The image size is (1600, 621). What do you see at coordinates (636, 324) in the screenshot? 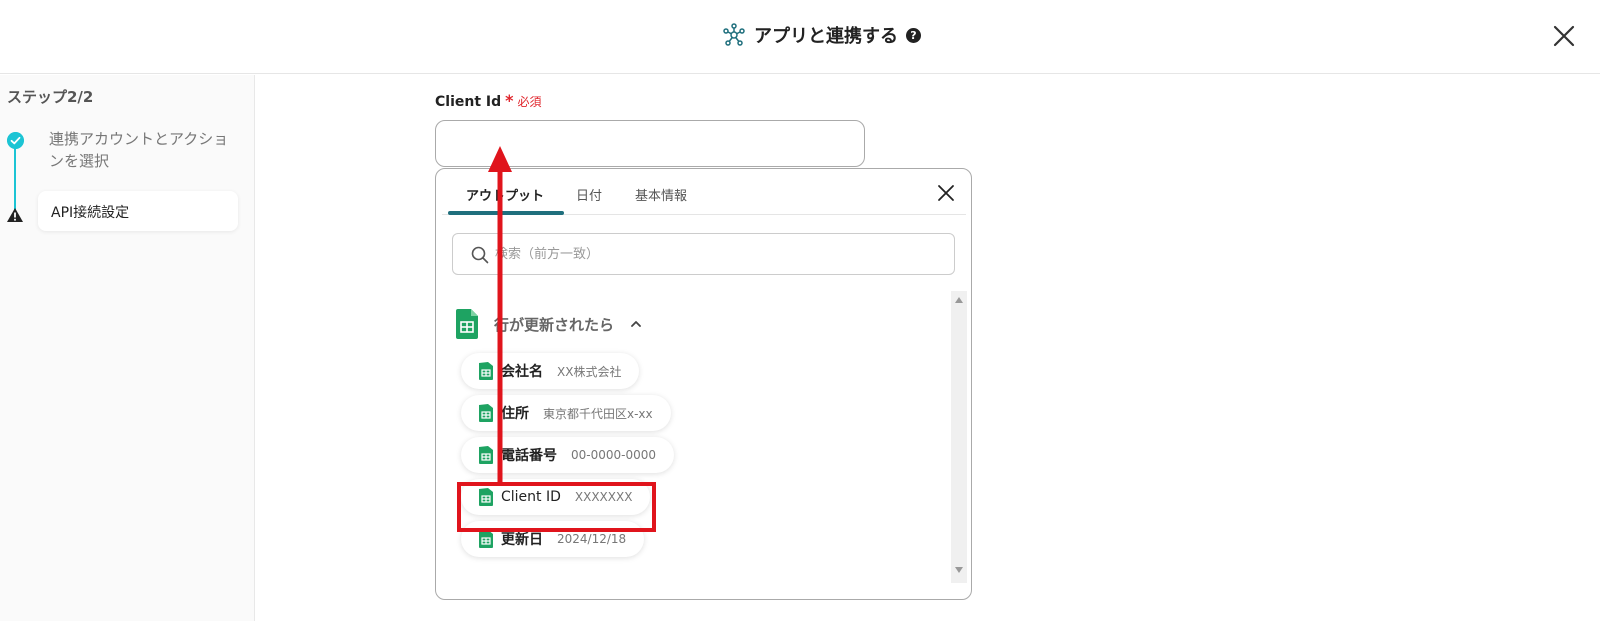
I see `chevron-up-icon` at bounding box center [636, 324].